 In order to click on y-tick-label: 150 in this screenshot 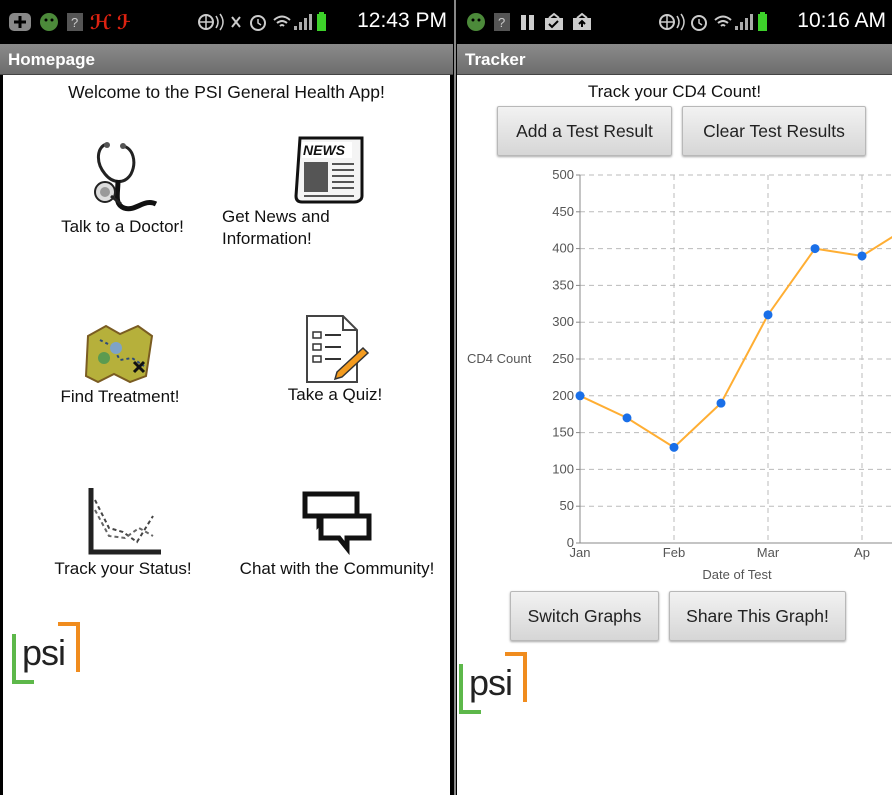, I will do `click(563, 432)`.